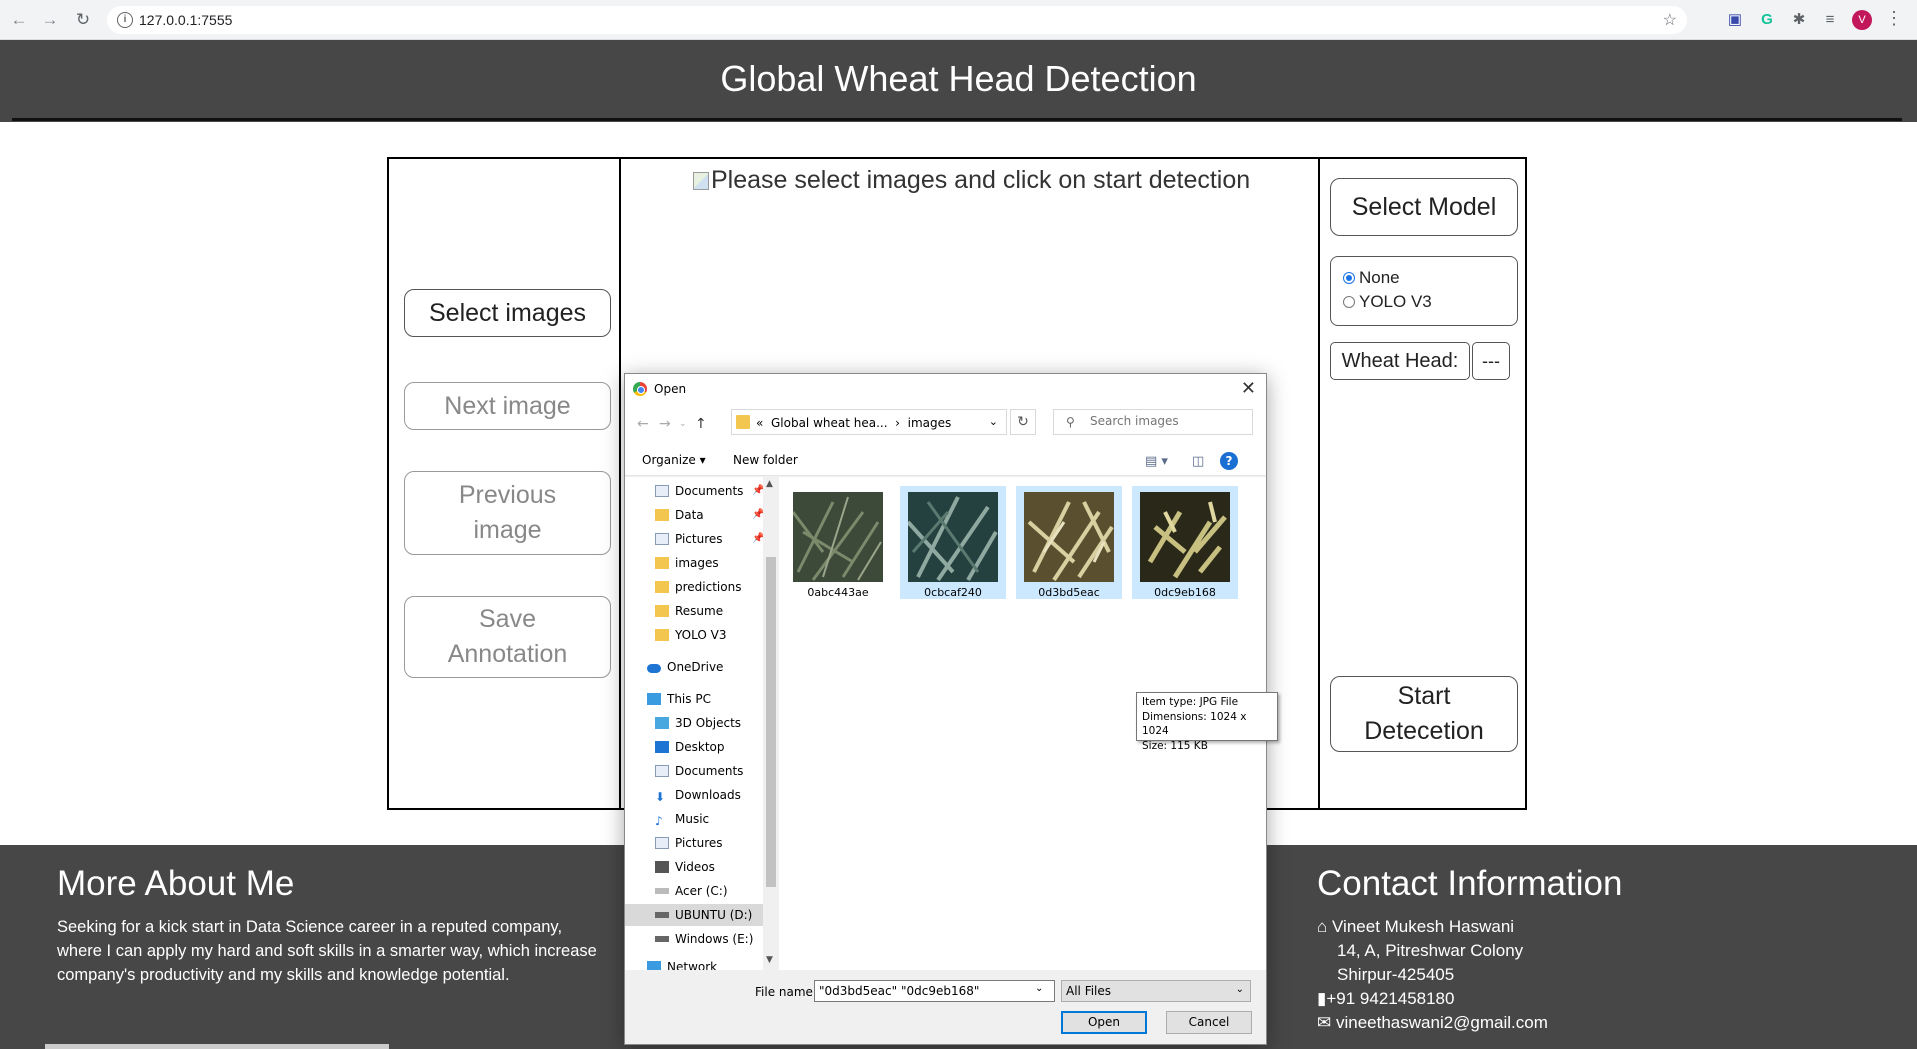  Describe the element at coordinates (687, 563) in the screenshot. I see `nav-item-images: images` at that location.